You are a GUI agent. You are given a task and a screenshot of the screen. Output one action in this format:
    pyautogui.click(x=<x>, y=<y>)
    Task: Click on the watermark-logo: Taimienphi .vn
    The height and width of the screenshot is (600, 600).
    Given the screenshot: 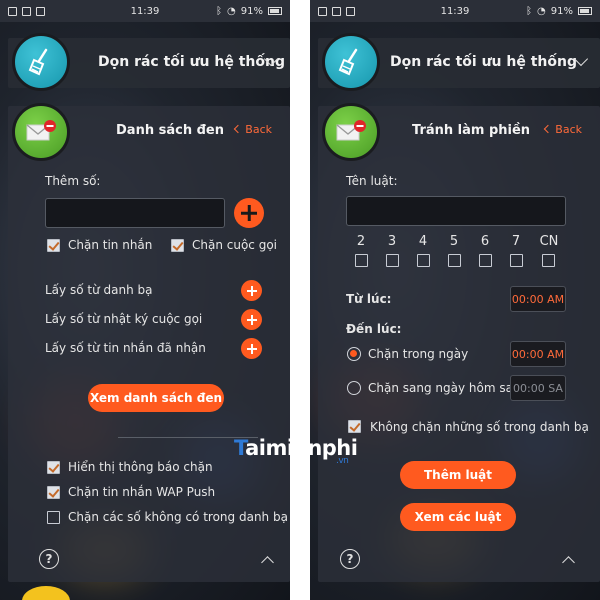 What is the action you would take?
    pyautogui.click(x=296, y=451)
    